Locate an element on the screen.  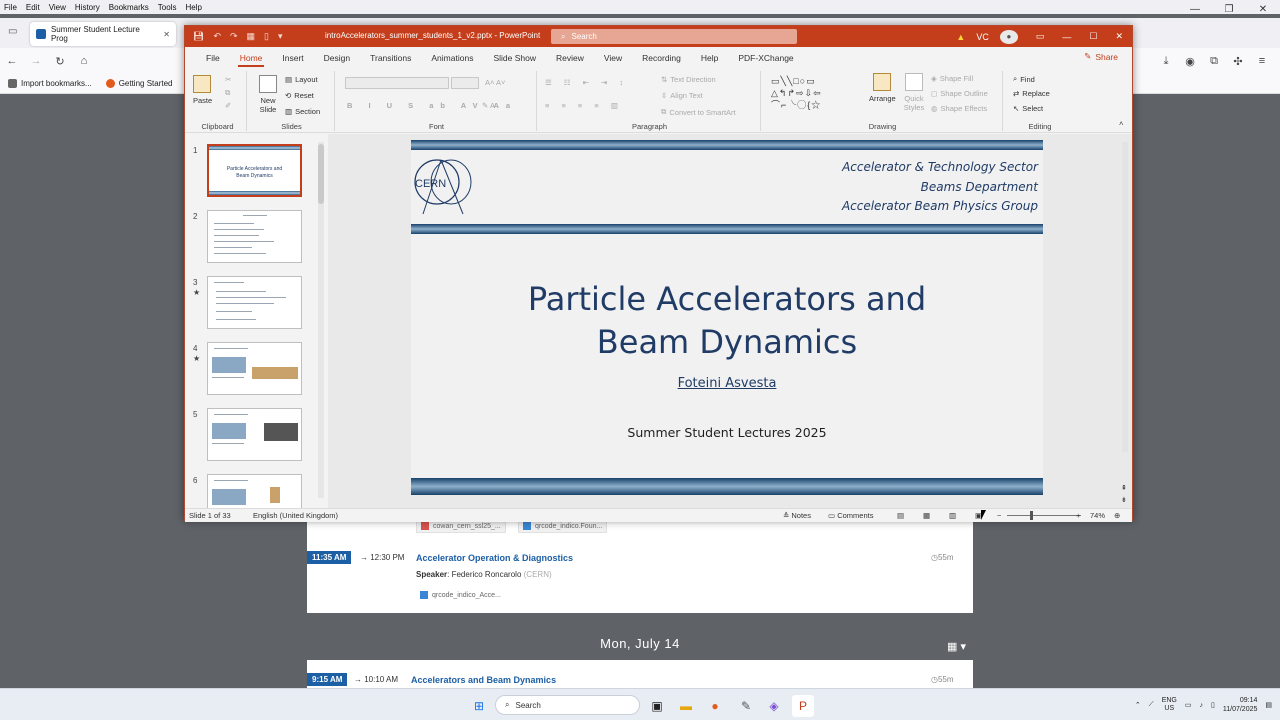
user-initials: VC is located at coordinates (982, 37).